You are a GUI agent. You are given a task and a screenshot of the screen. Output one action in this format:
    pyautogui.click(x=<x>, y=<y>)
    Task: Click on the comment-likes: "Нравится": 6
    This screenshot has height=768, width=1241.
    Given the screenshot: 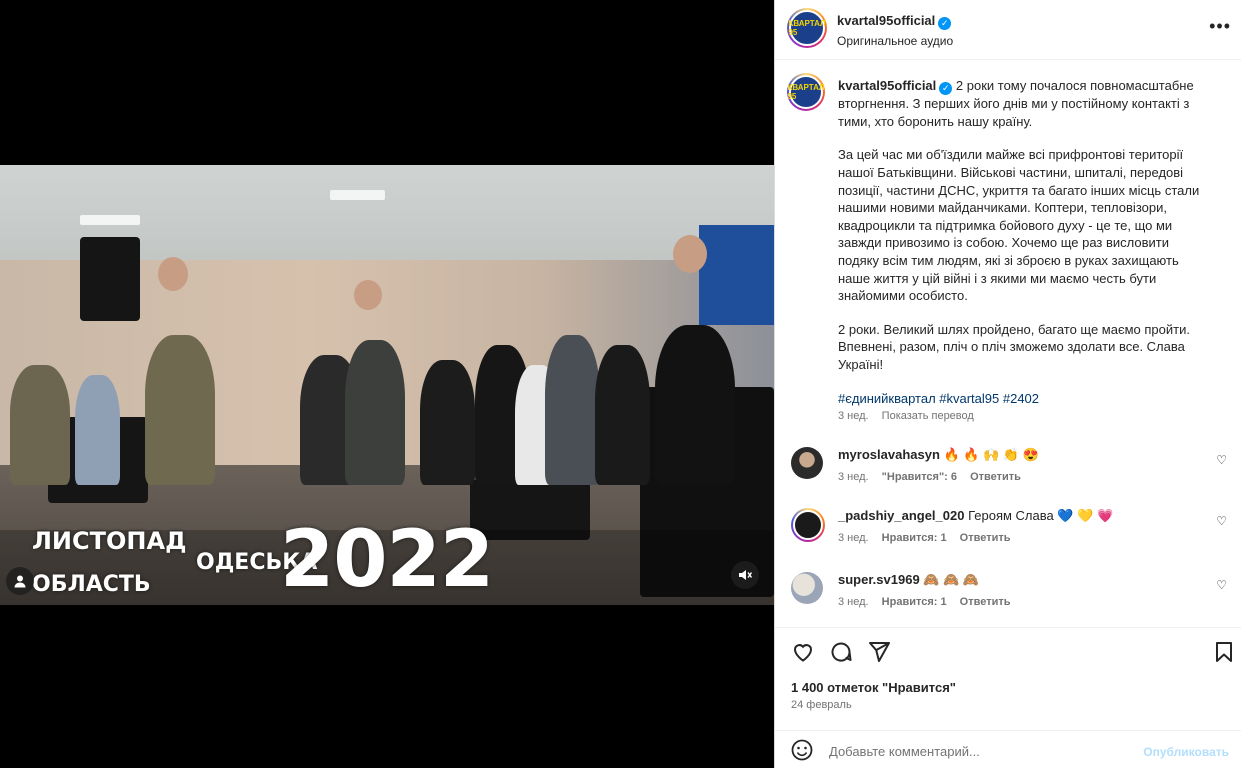 What is the action you would take?
    pyautogui.click(x=919, y=477)
    